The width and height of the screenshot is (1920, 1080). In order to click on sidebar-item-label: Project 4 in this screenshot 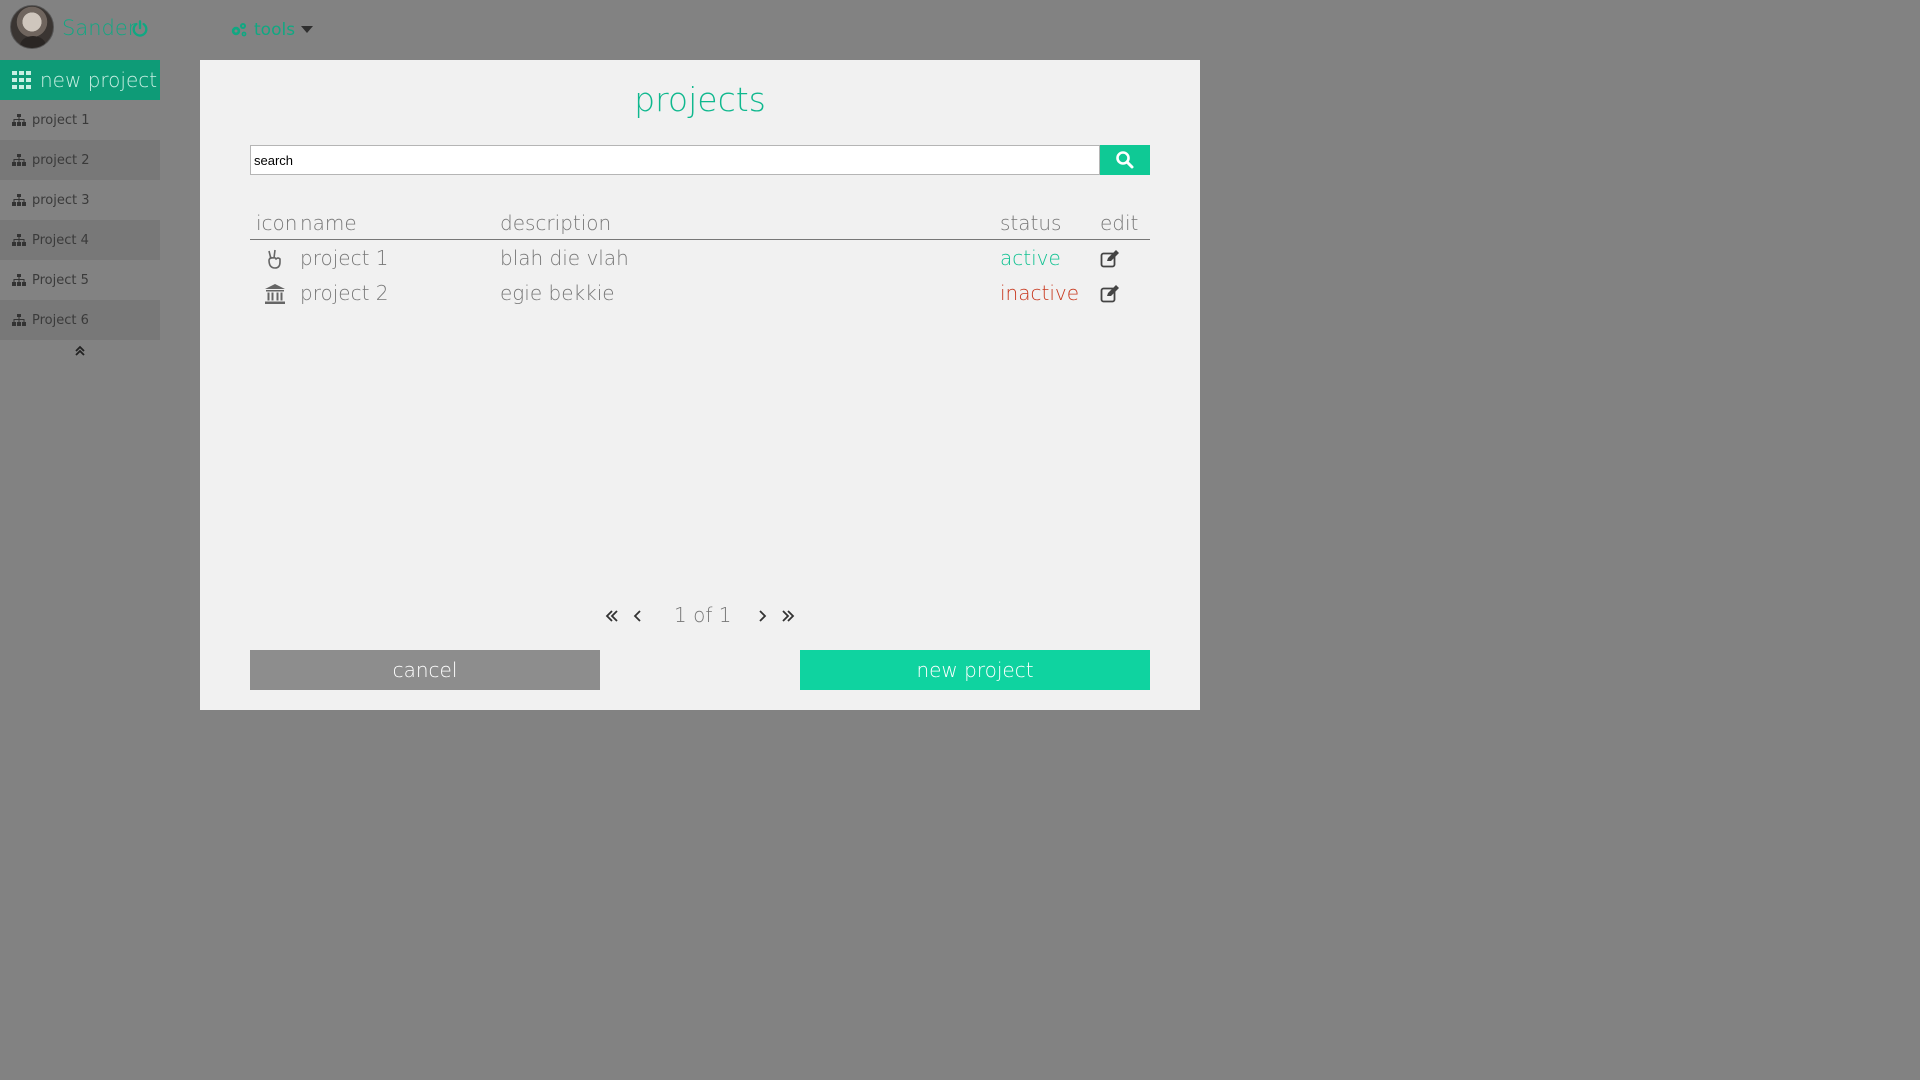, I will do `click(60, 240)`.